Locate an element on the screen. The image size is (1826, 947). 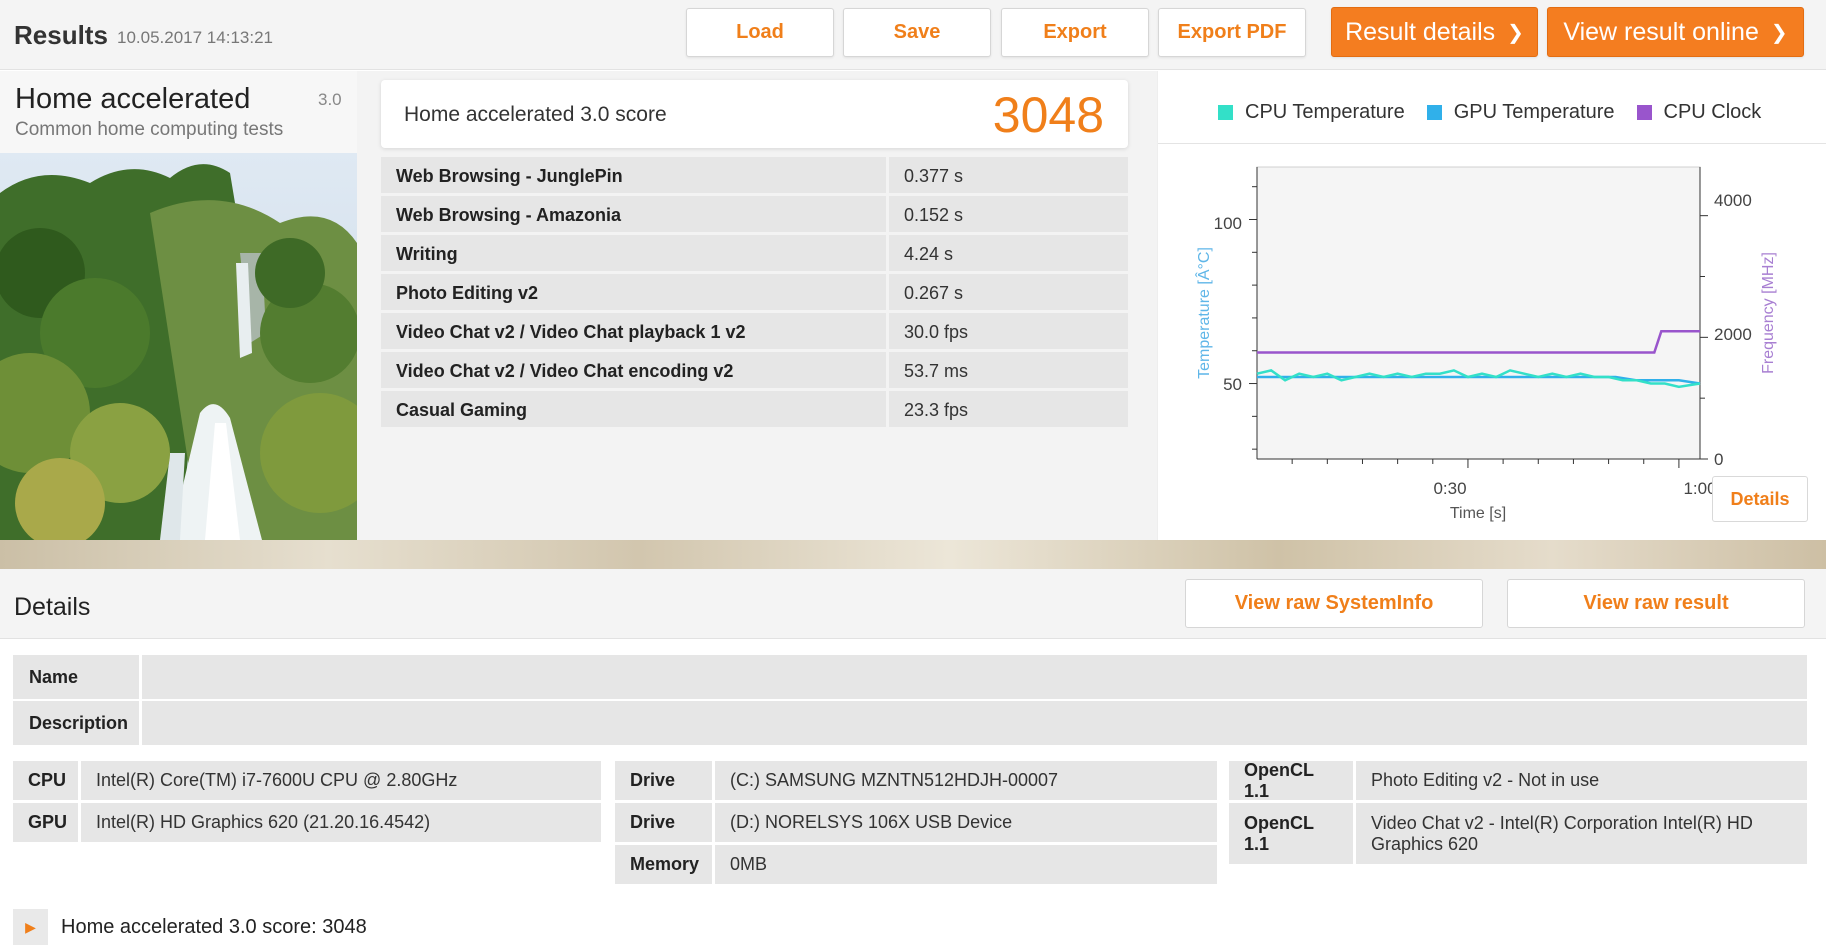
x-axis-title: Time [s] is located at coordinates (1478, 513).